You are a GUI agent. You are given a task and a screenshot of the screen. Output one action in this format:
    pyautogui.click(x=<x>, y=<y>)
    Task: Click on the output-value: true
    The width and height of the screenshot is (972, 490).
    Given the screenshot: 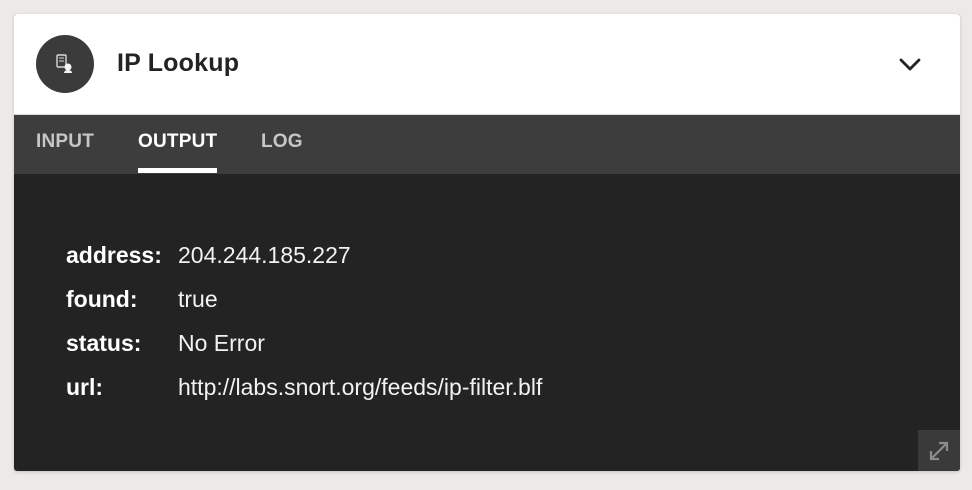 What is the action you would take?
    pyautogui.click(x=198, y=299)
    